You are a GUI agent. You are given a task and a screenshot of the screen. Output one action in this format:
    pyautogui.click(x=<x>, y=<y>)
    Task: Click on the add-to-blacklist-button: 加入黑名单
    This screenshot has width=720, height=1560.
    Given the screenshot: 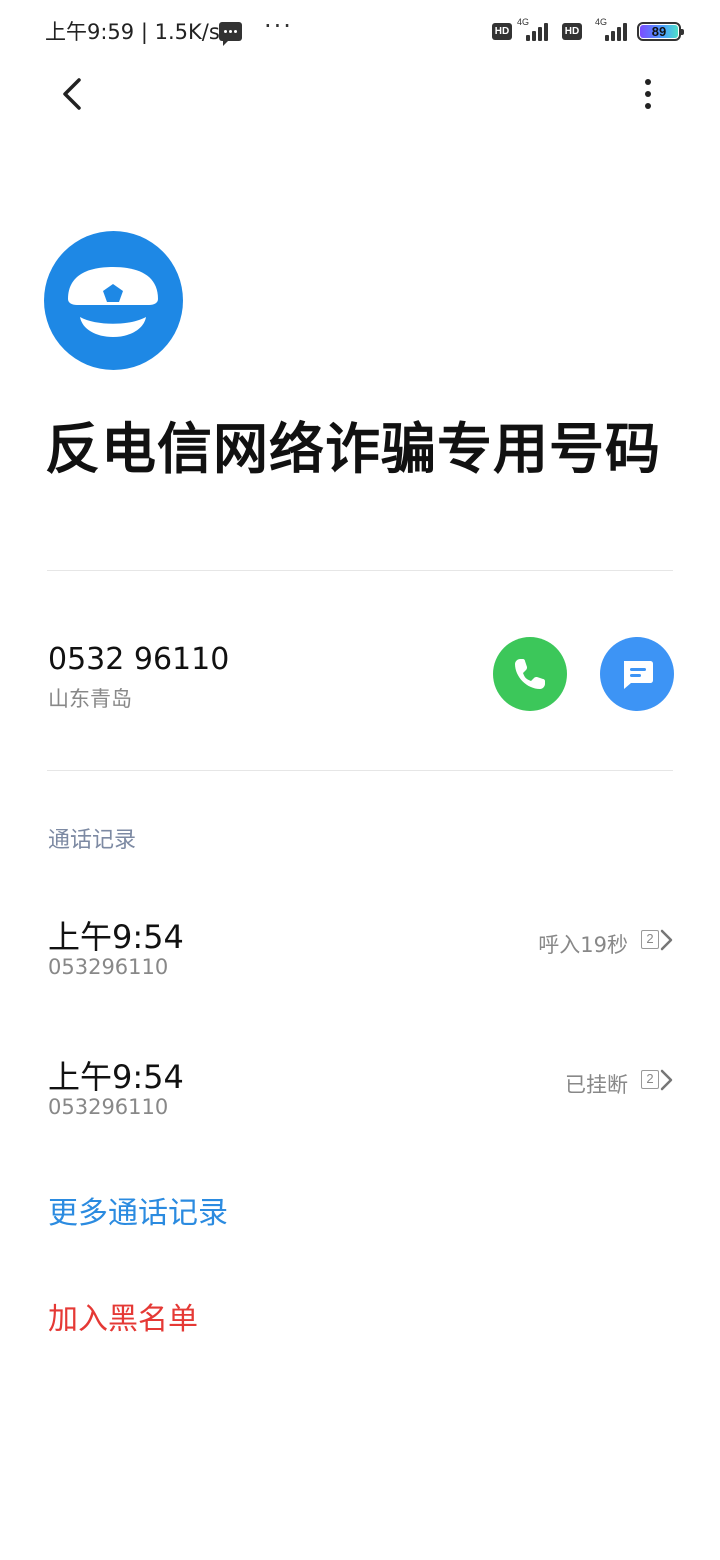 What is the action you would take?
    pyautogui.click(x=123, y=1316)
    